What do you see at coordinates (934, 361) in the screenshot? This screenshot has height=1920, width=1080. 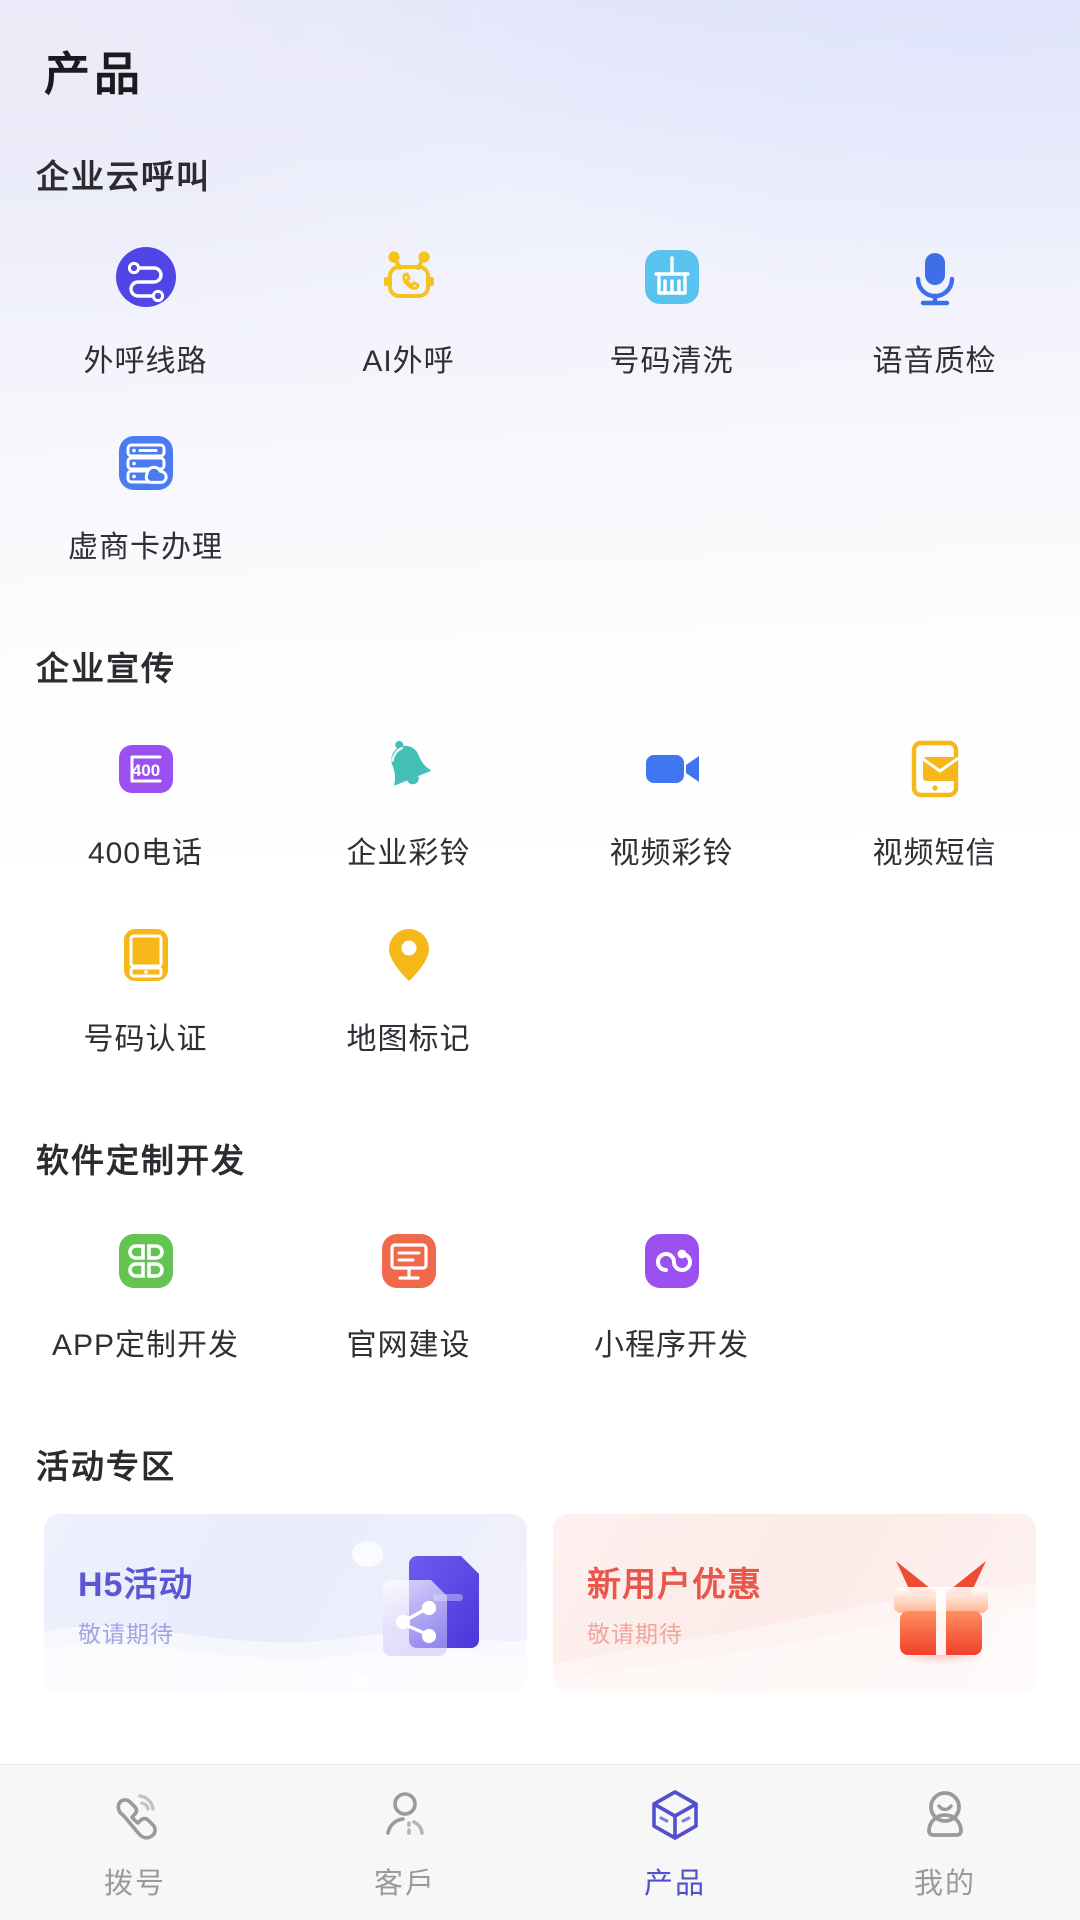 I see `grid-item-label: 语音质检` at bounding box center [934, 361].